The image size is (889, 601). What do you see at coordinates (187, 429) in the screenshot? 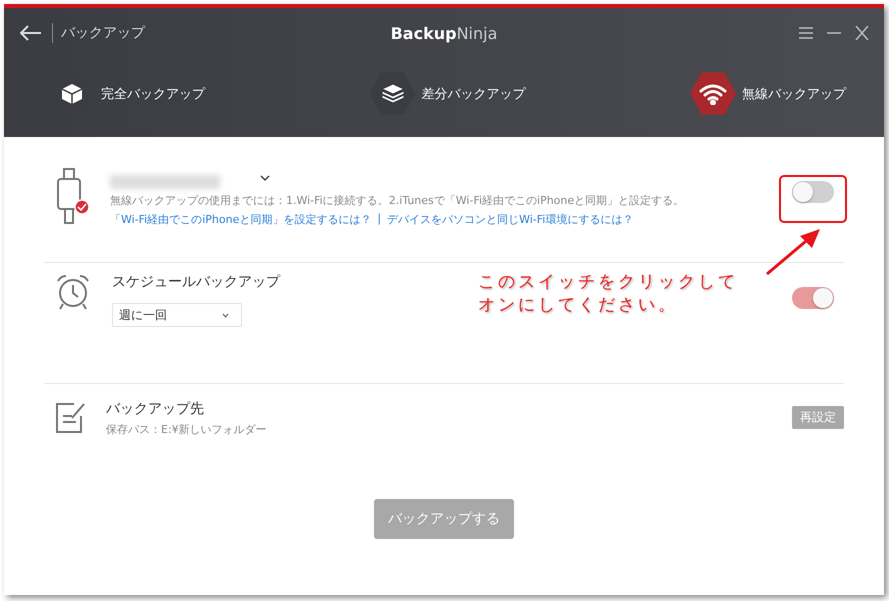
I see `save-path-text: 保存パス：E:¥新しいフォルダー` at bounding box center [187, 429].